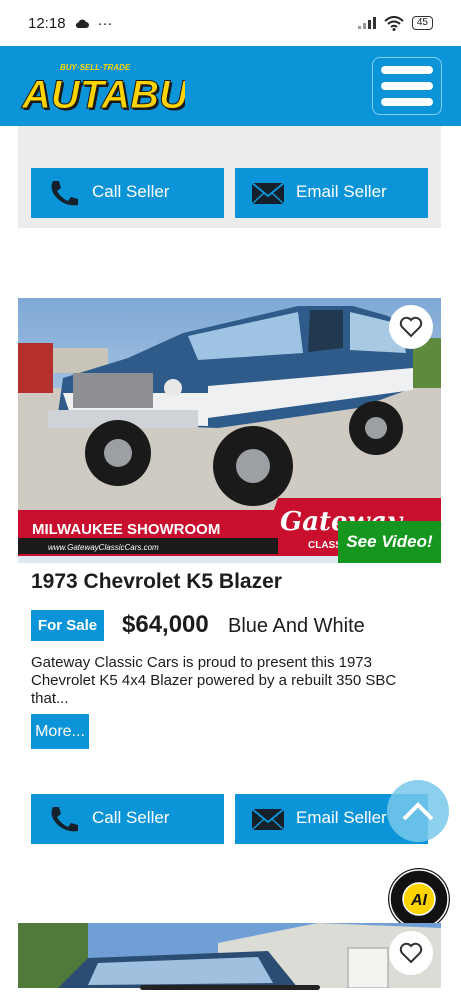 The image size is (461, 998). I want to click on scroll-to-top-button, so click(418, 811).